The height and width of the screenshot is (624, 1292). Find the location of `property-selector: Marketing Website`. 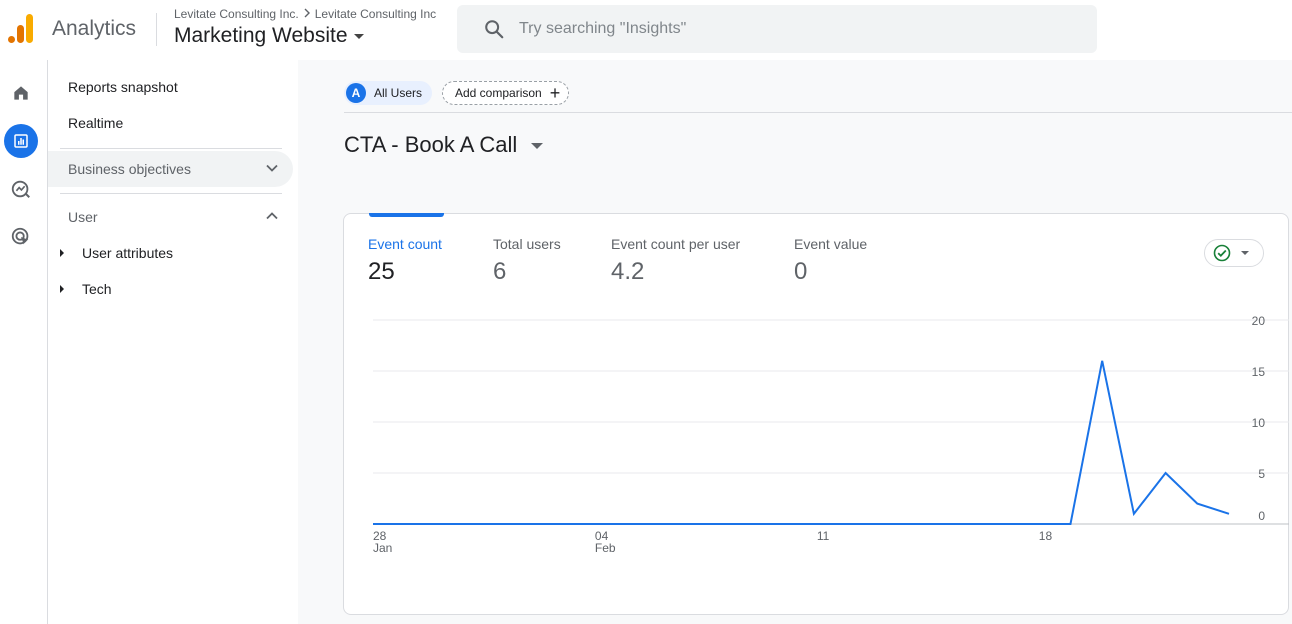

property-selector: Marketing Website is located at coordinates (269, 36).